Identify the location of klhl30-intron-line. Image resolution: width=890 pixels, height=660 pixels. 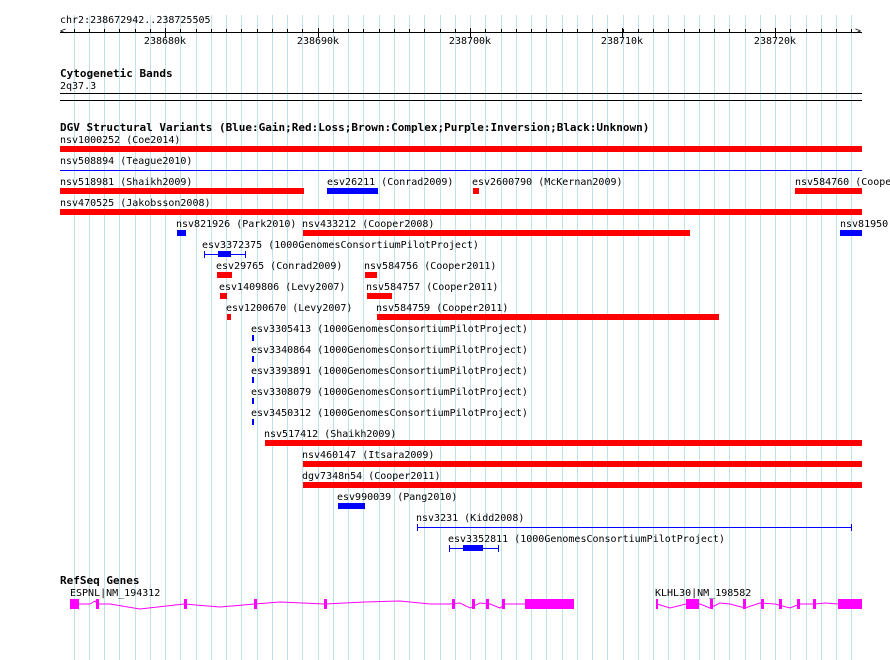
(747, 605).